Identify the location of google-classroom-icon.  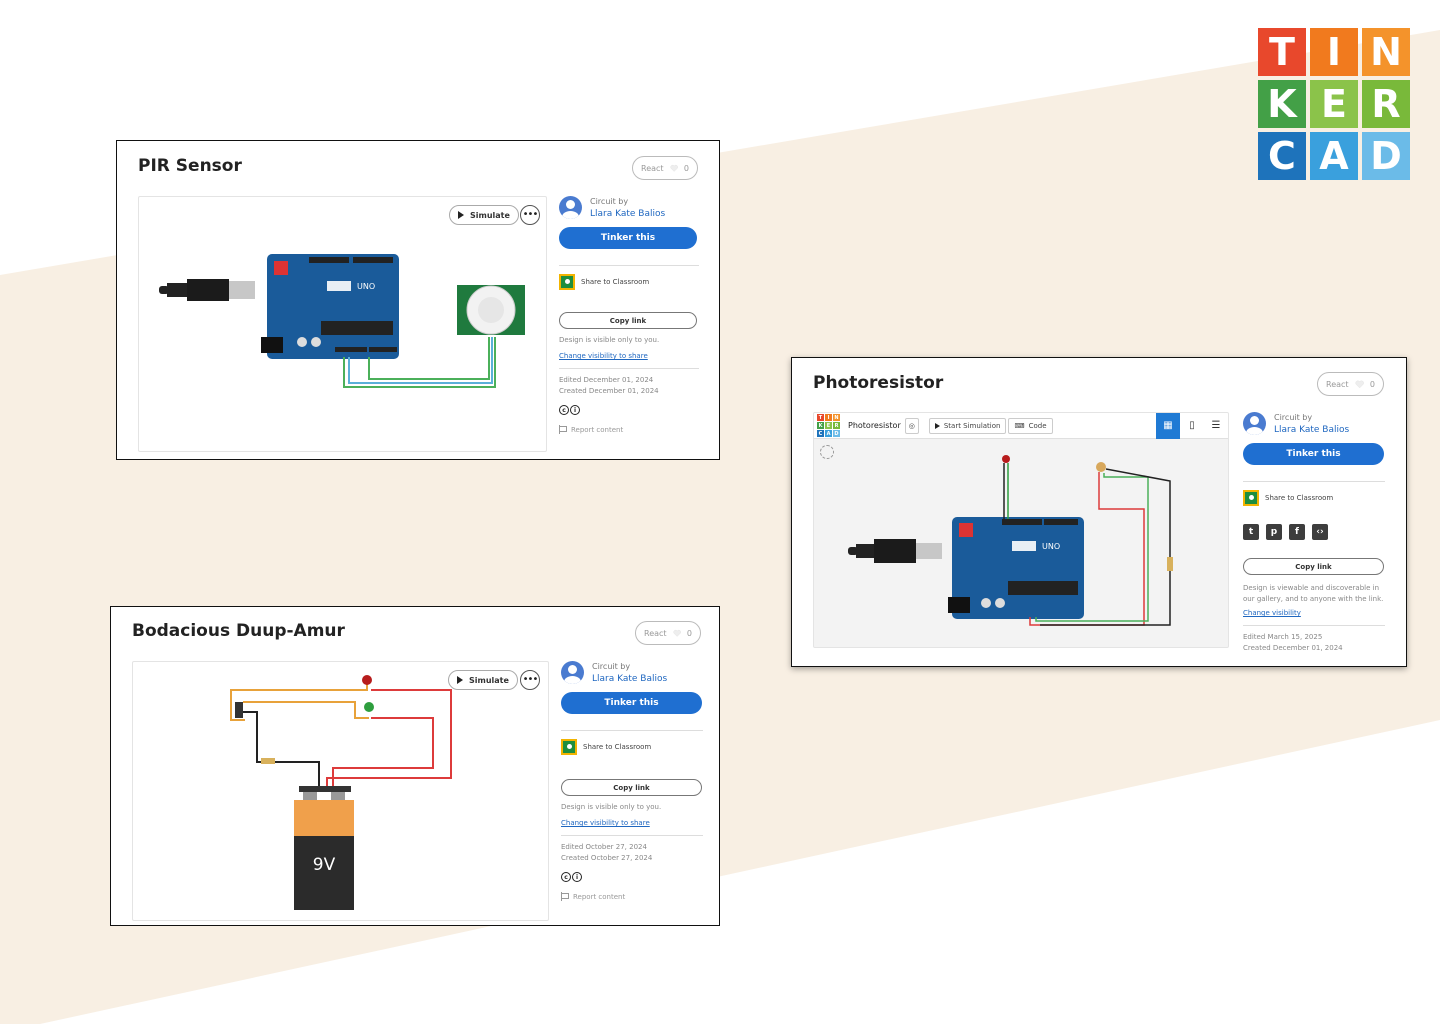
(567, 282).